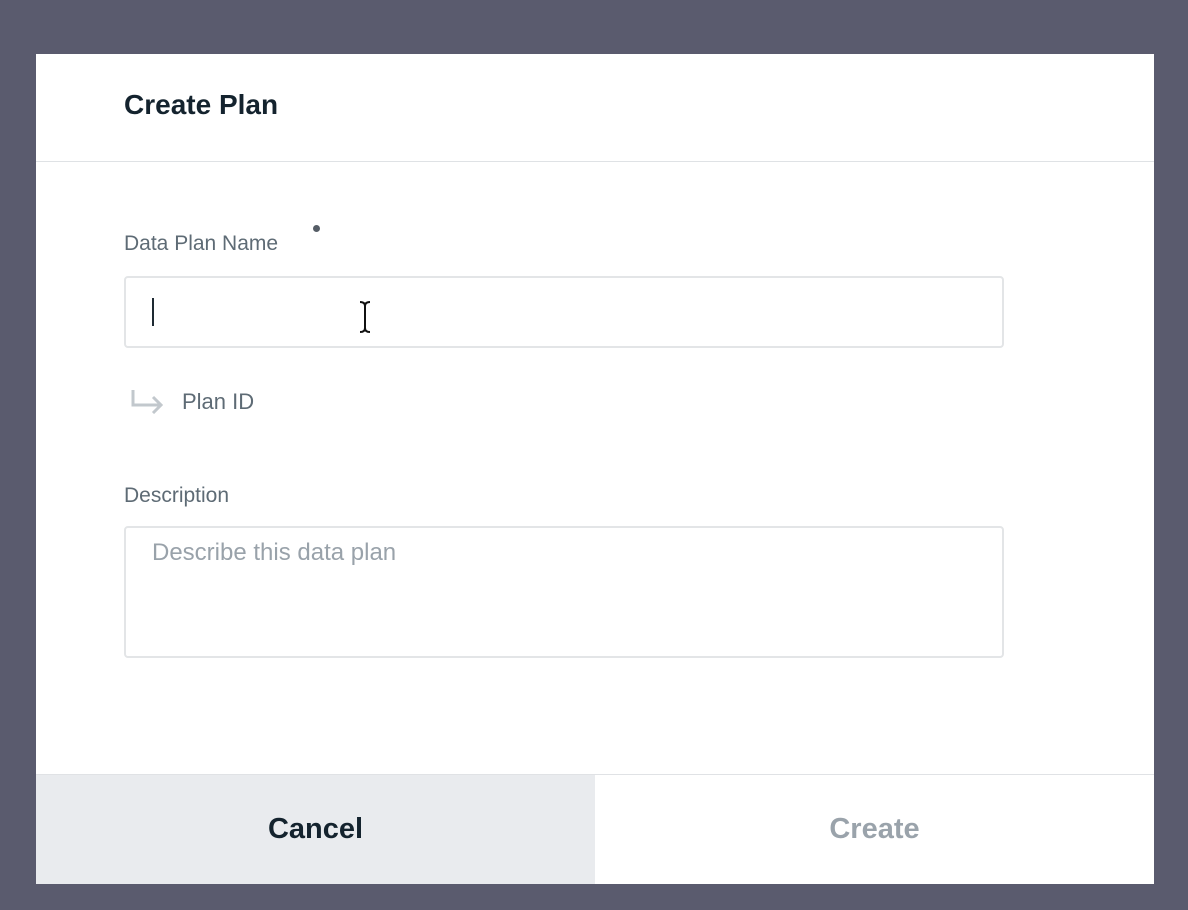 Image resolution: width=1188 pixels, height=910 pixels. What do you see at coordinates (365, 317) in the screenshot?
I see `ibeam-cursor-icon` at bounding box center [365, 317].